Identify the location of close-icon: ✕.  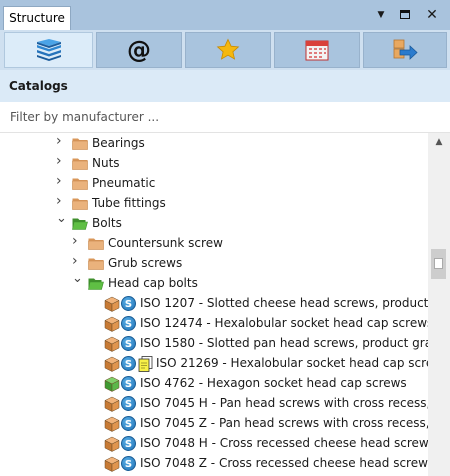
(432, 15).